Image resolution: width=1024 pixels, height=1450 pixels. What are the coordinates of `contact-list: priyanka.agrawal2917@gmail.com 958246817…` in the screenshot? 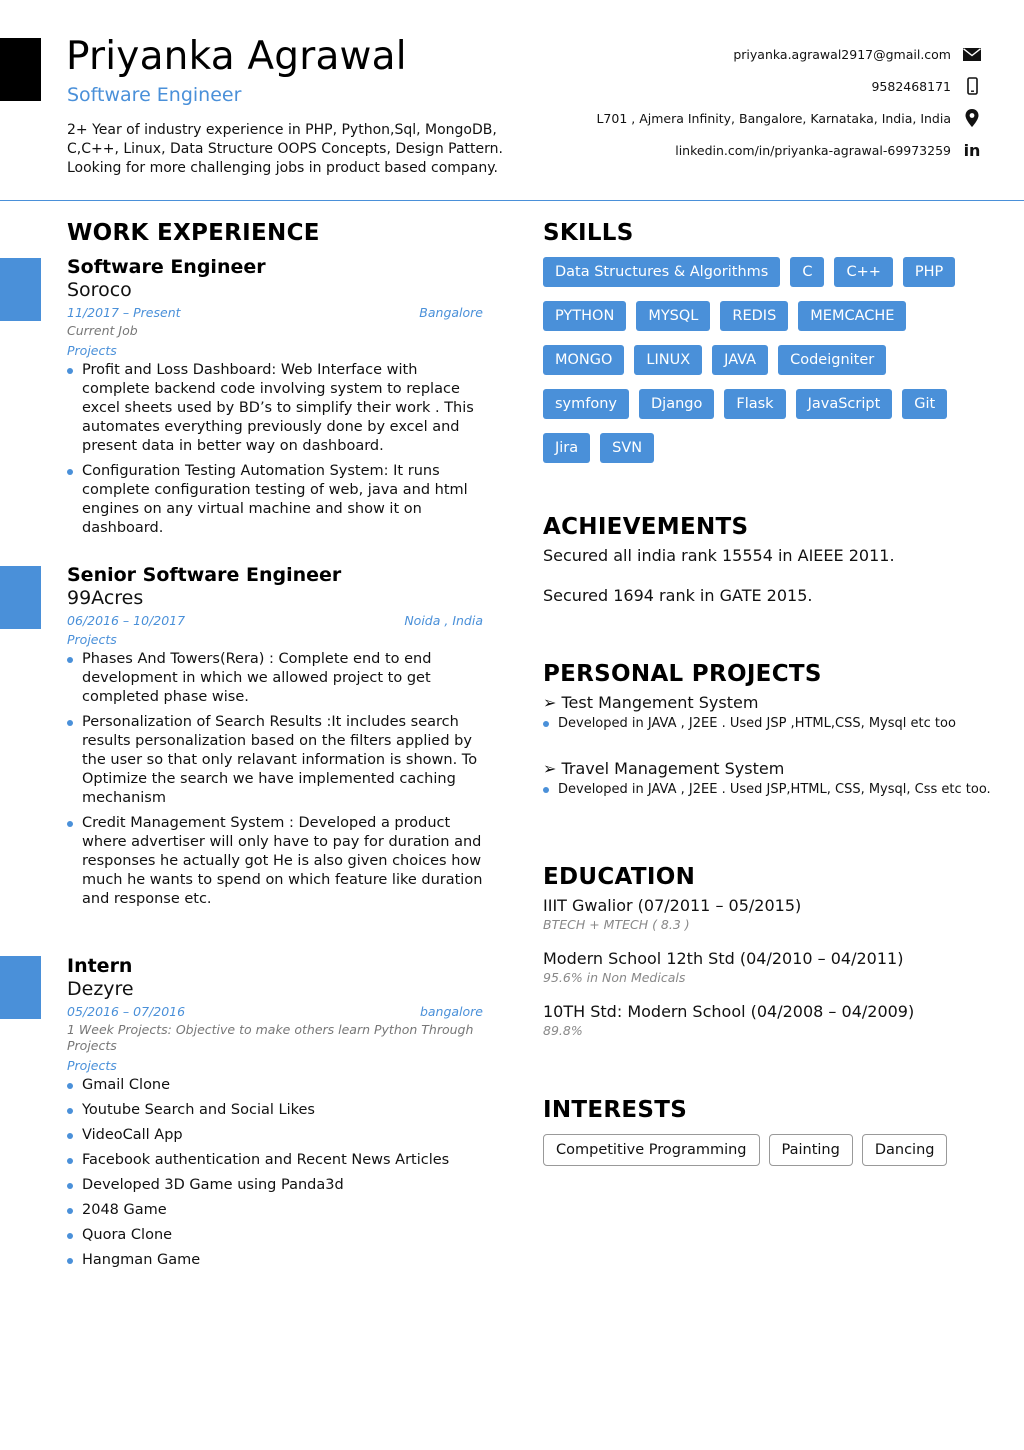 It's located at (762, 102).